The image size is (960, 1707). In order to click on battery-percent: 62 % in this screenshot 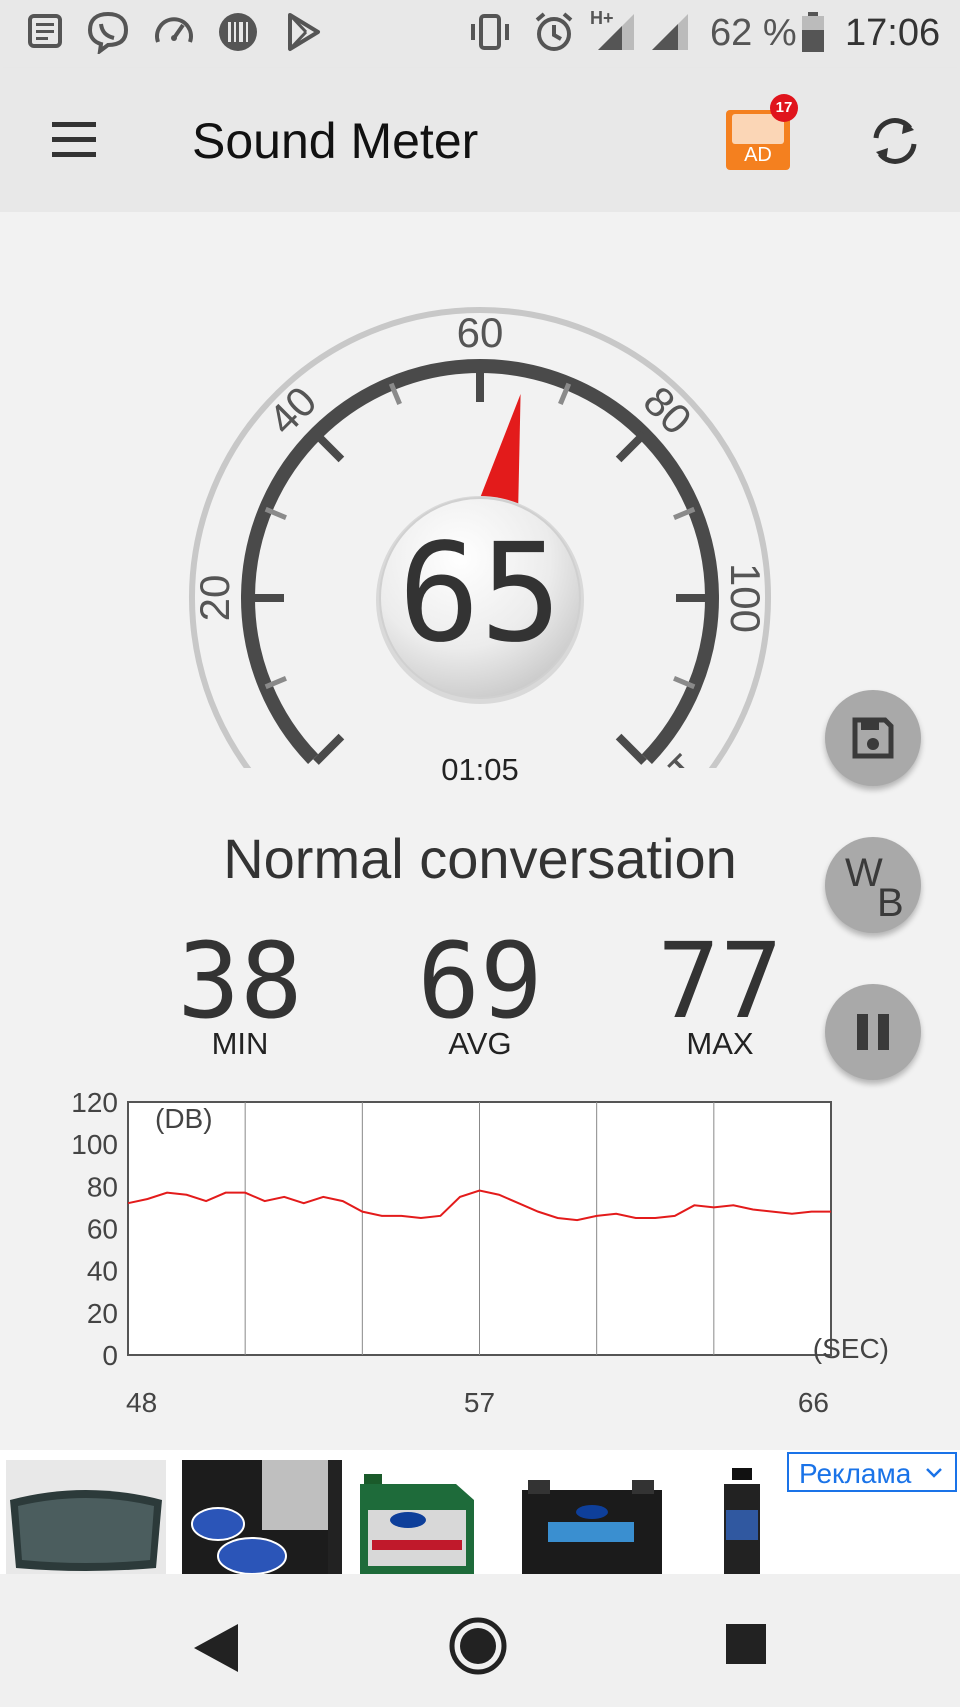, I will do `click(753, 33)`.